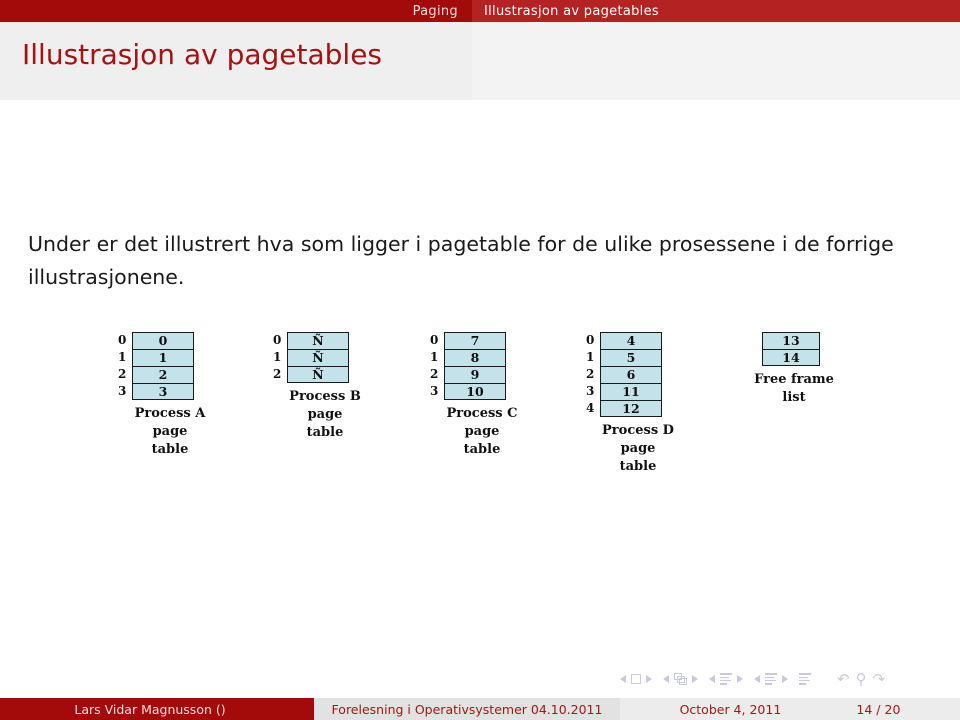  What do you see at coordinates (435, 11) in the screenshot?
I see `header-section-label: Paging` at bounding box center [435, 11].